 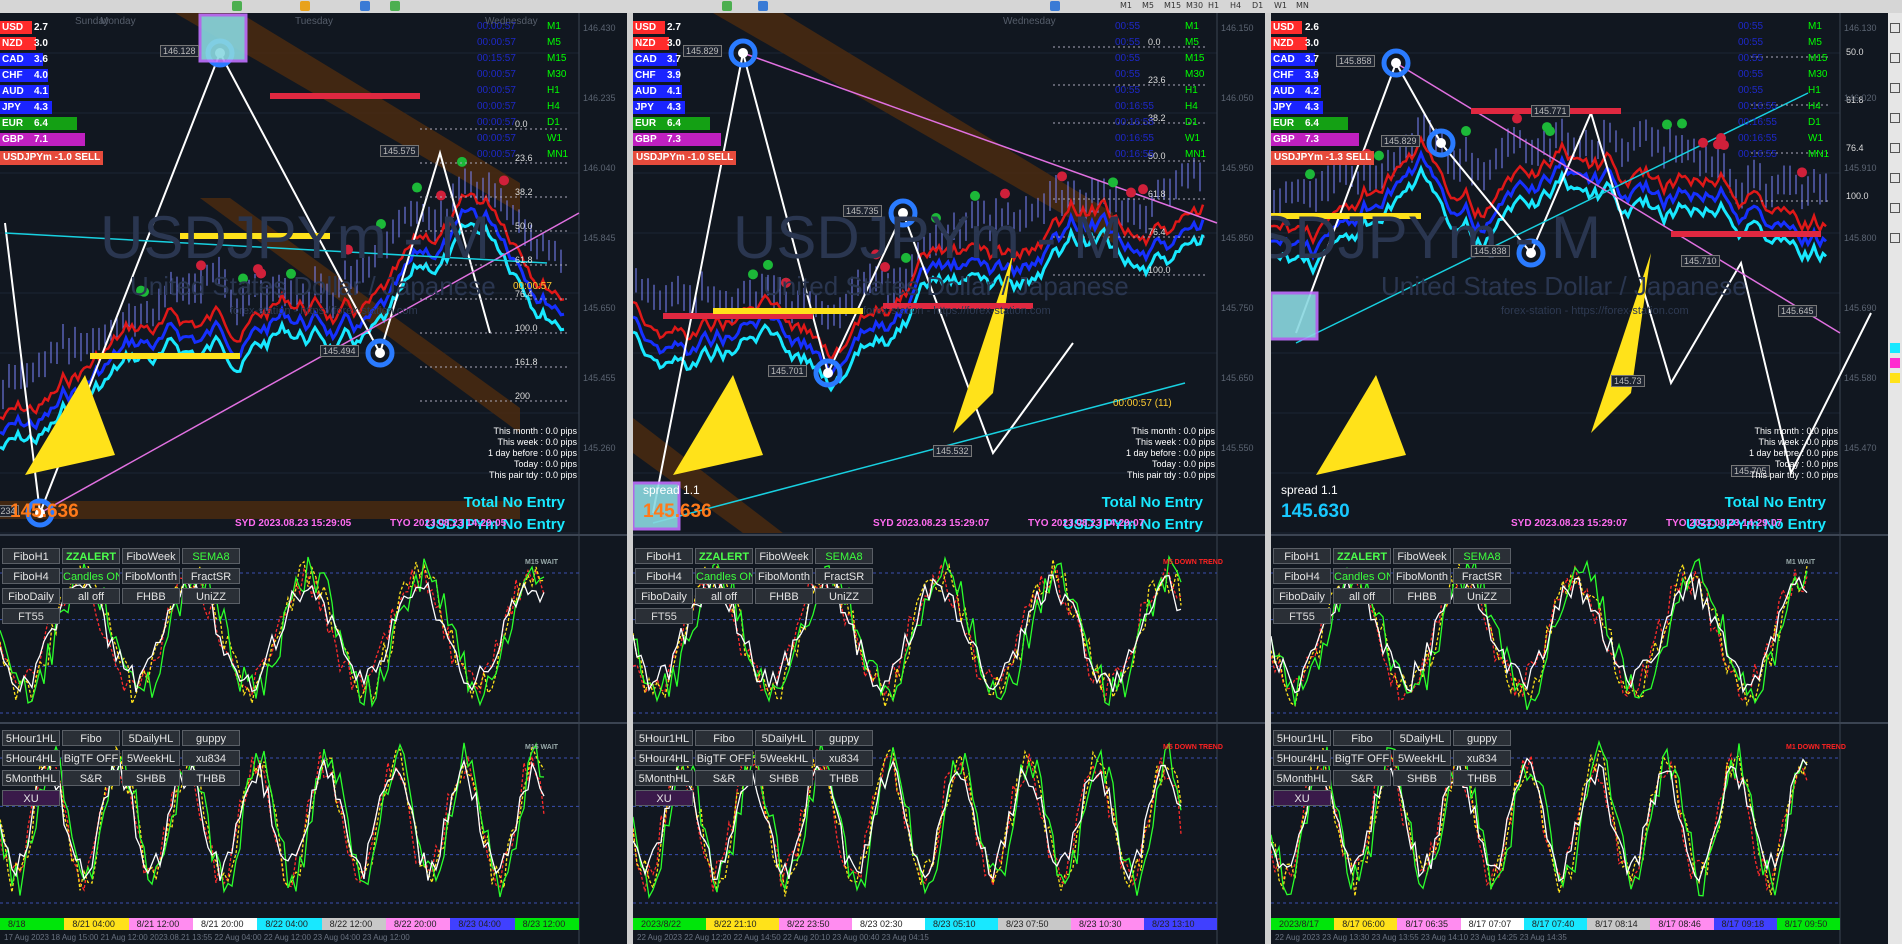 I want to click on text-icon, so click(x=1895, y=178).